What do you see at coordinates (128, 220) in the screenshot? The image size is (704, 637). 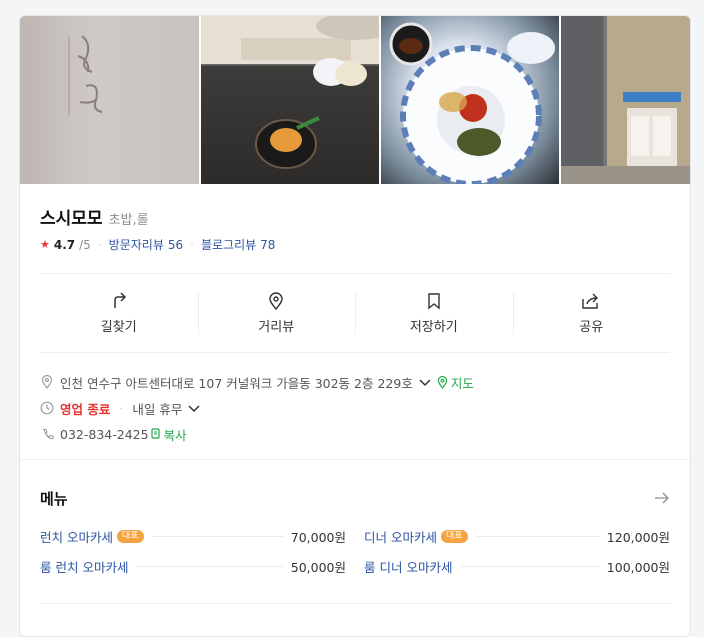 I see `place-category: 초밥,롤` at bounding box center [128, 220].